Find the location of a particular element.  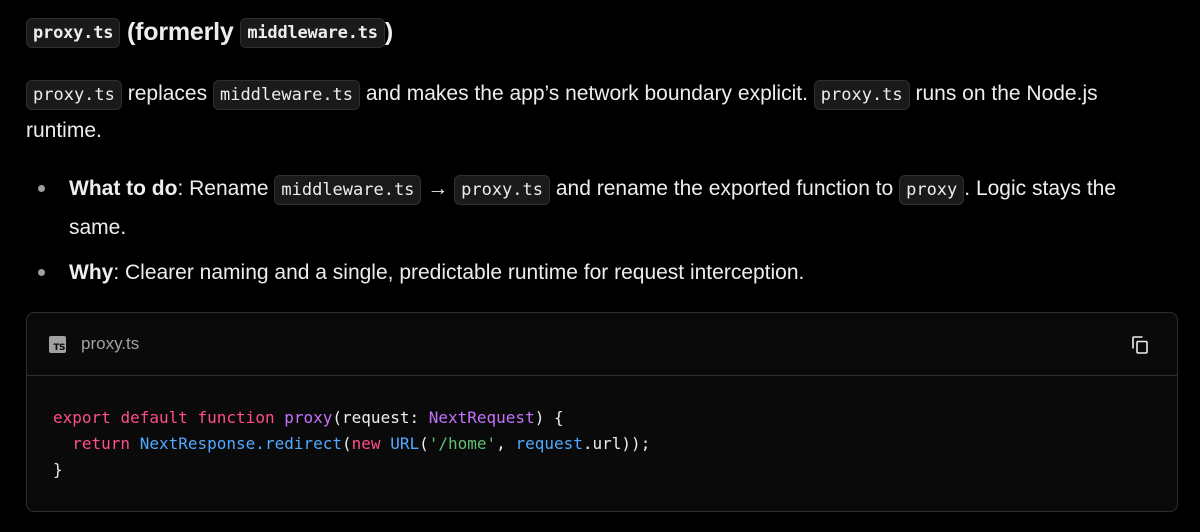

intro-text-1: replaces is located at coordinates (167, 93).